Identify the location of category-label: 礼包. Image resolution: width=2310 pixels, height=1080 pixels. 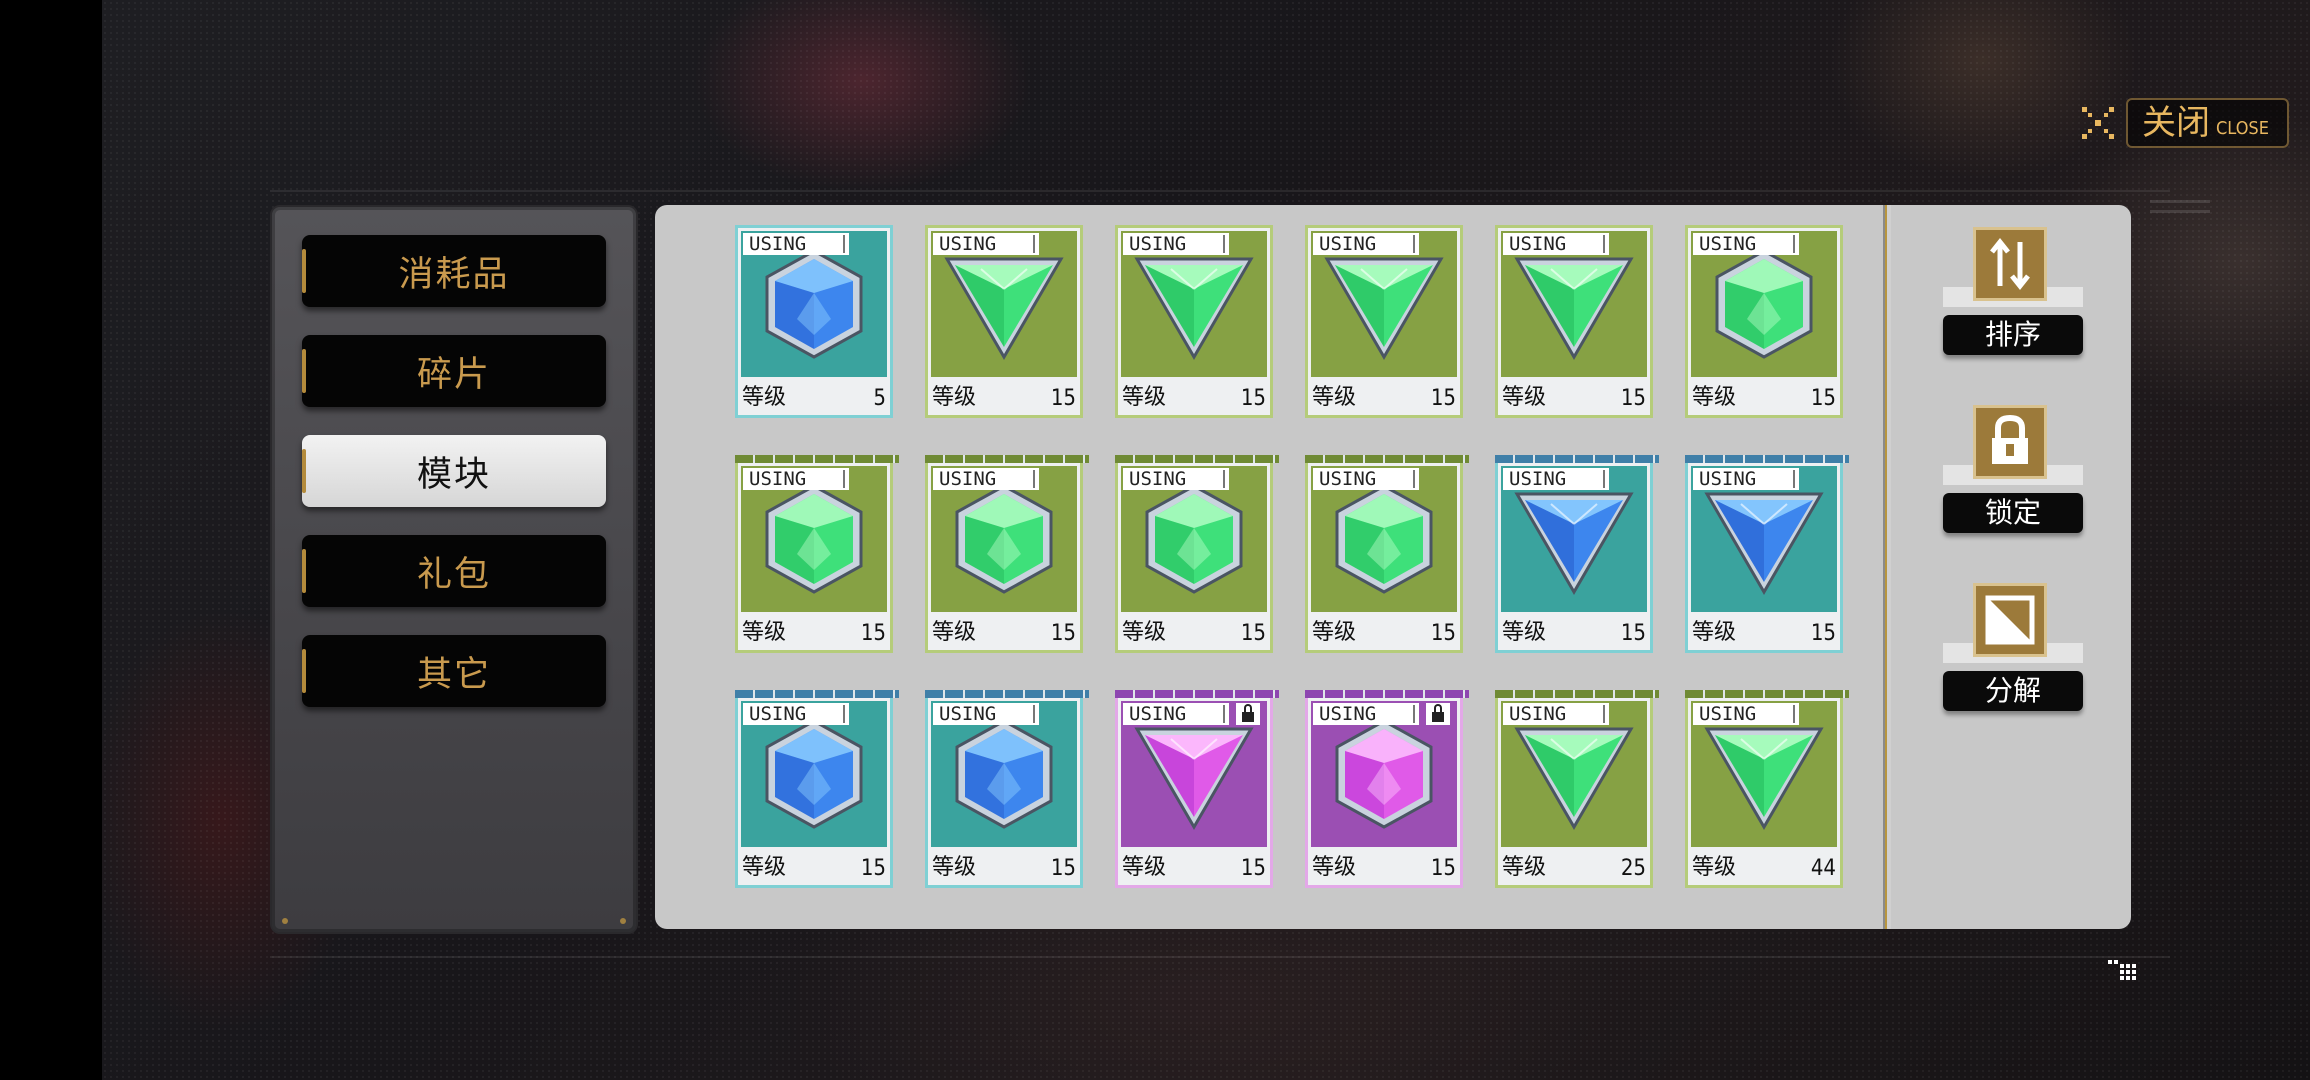
(453, 574).